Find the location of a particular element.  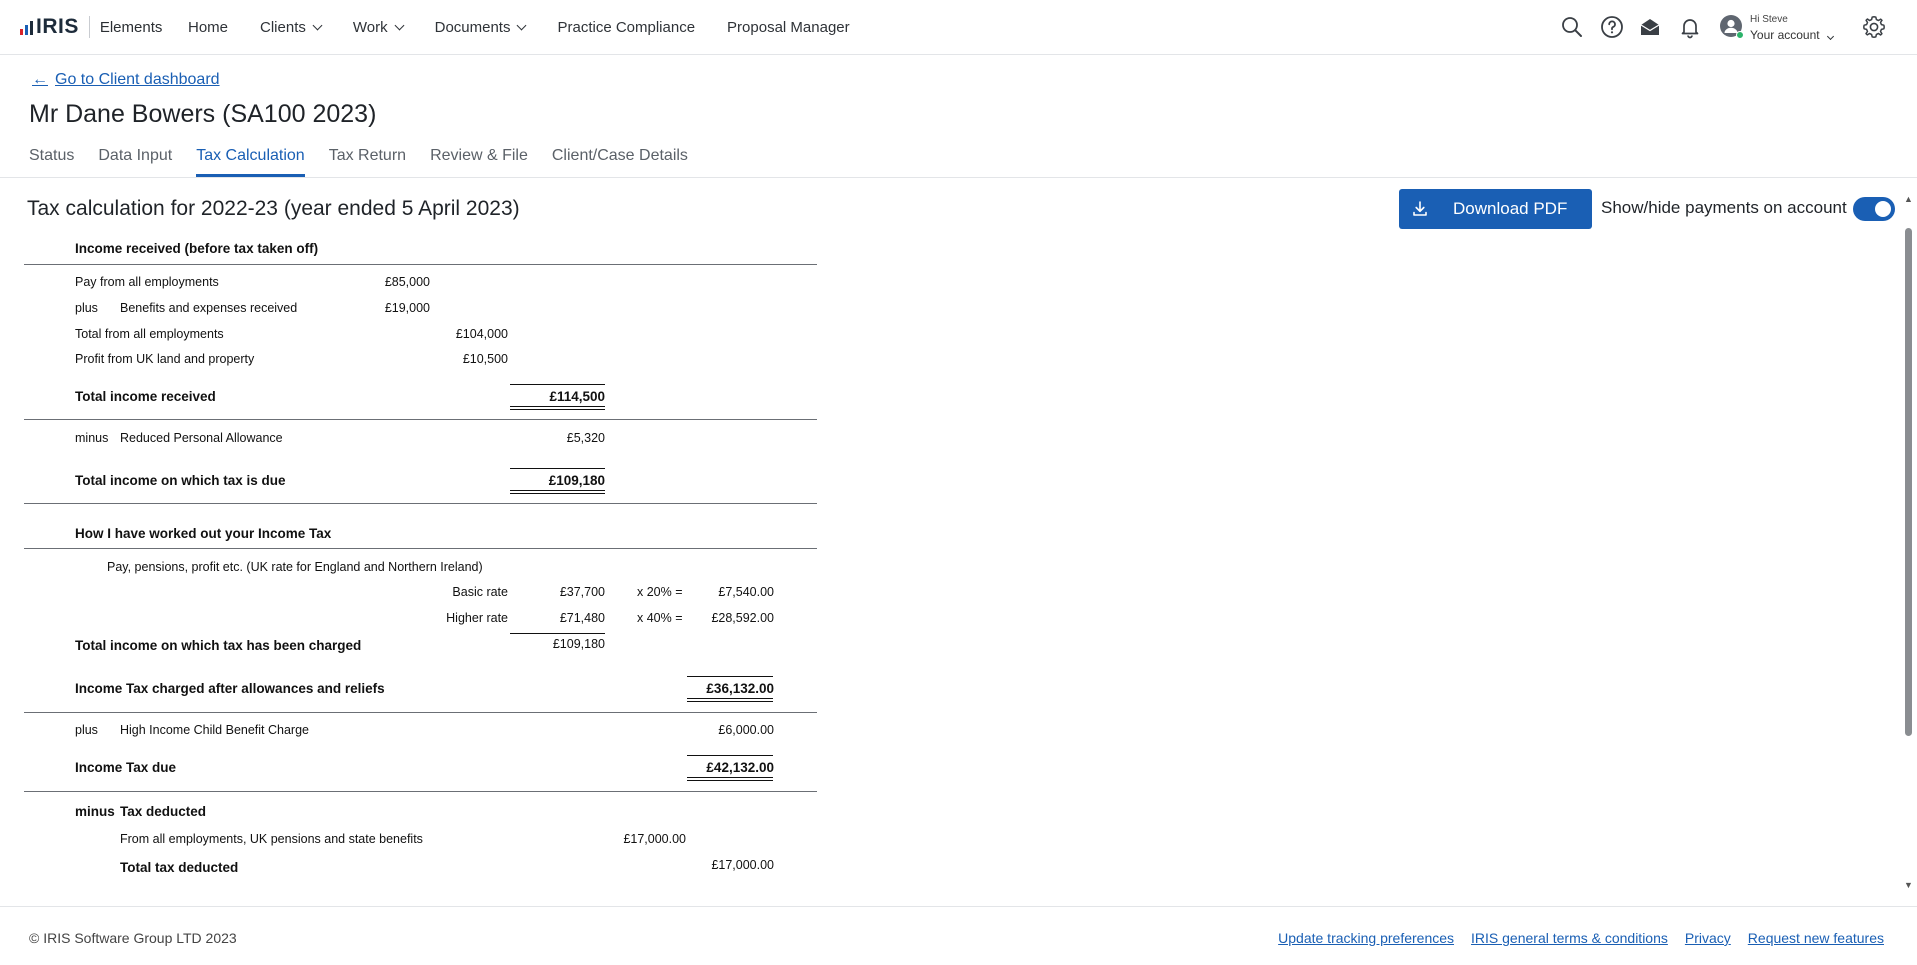

total-income-label: Total income received is located at coordinates (145, 396).